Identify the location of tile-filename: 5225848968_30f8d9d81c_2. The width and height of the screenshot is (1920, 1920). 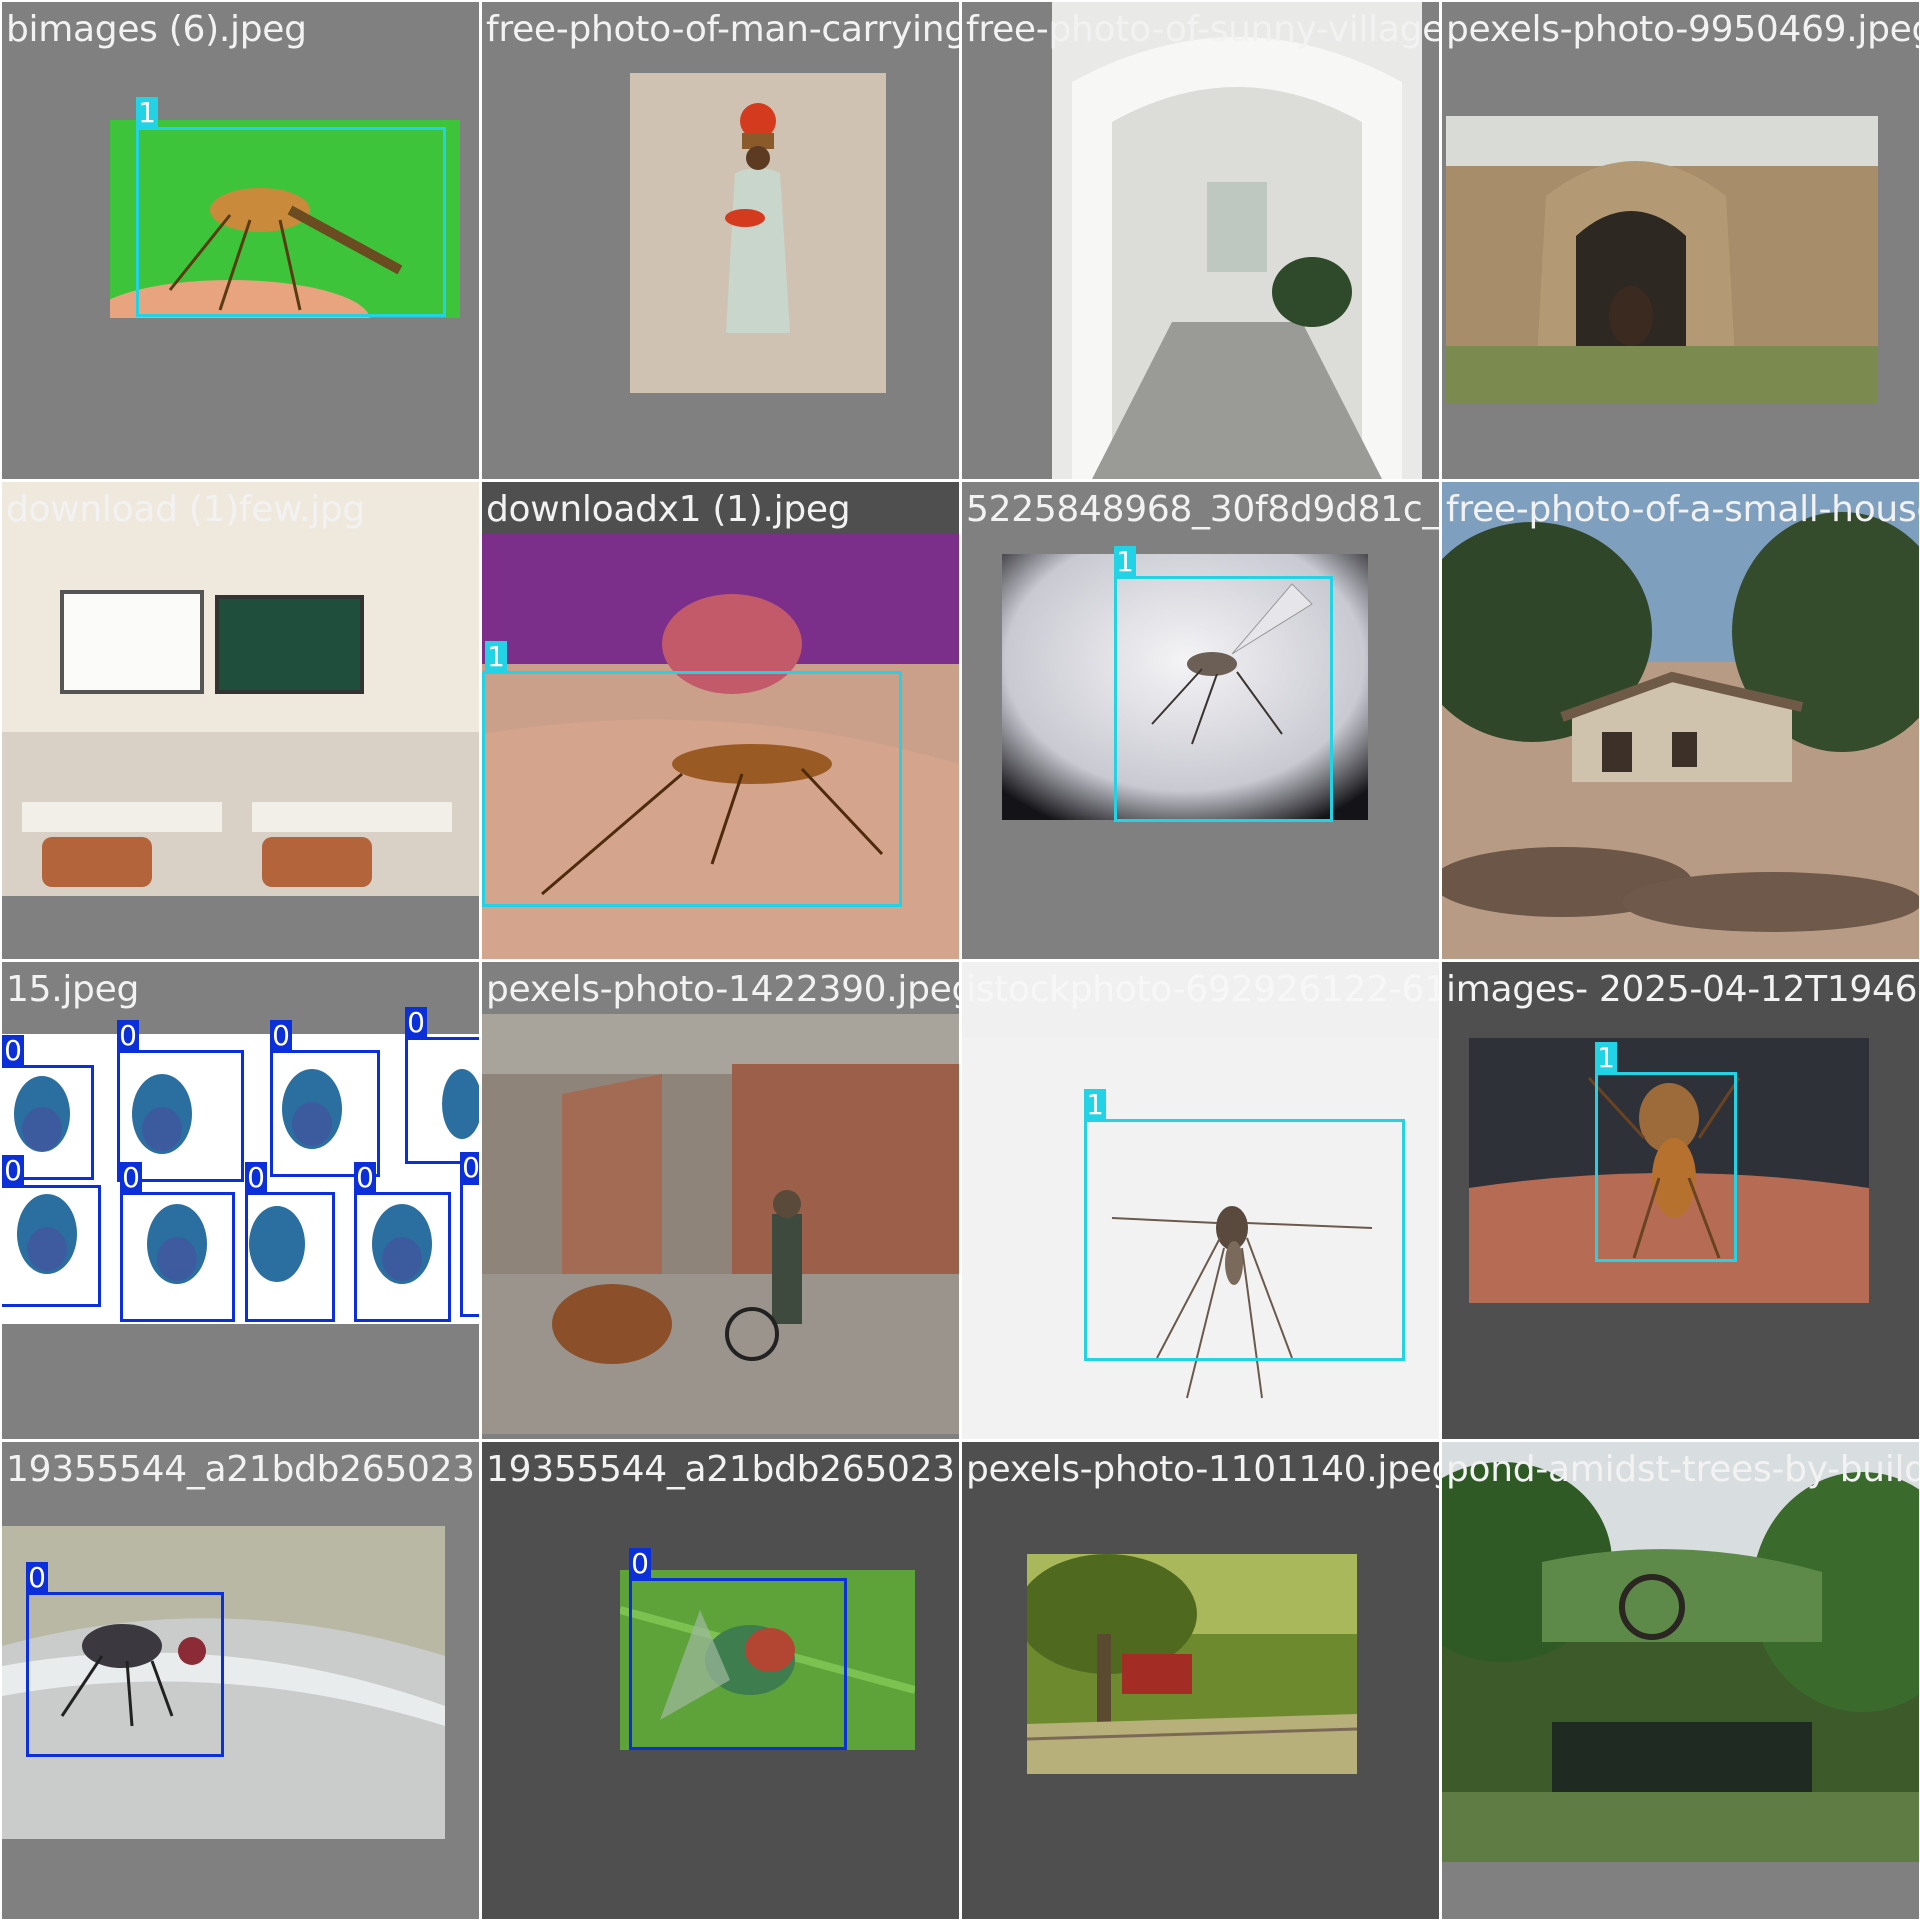
(1202, 509).